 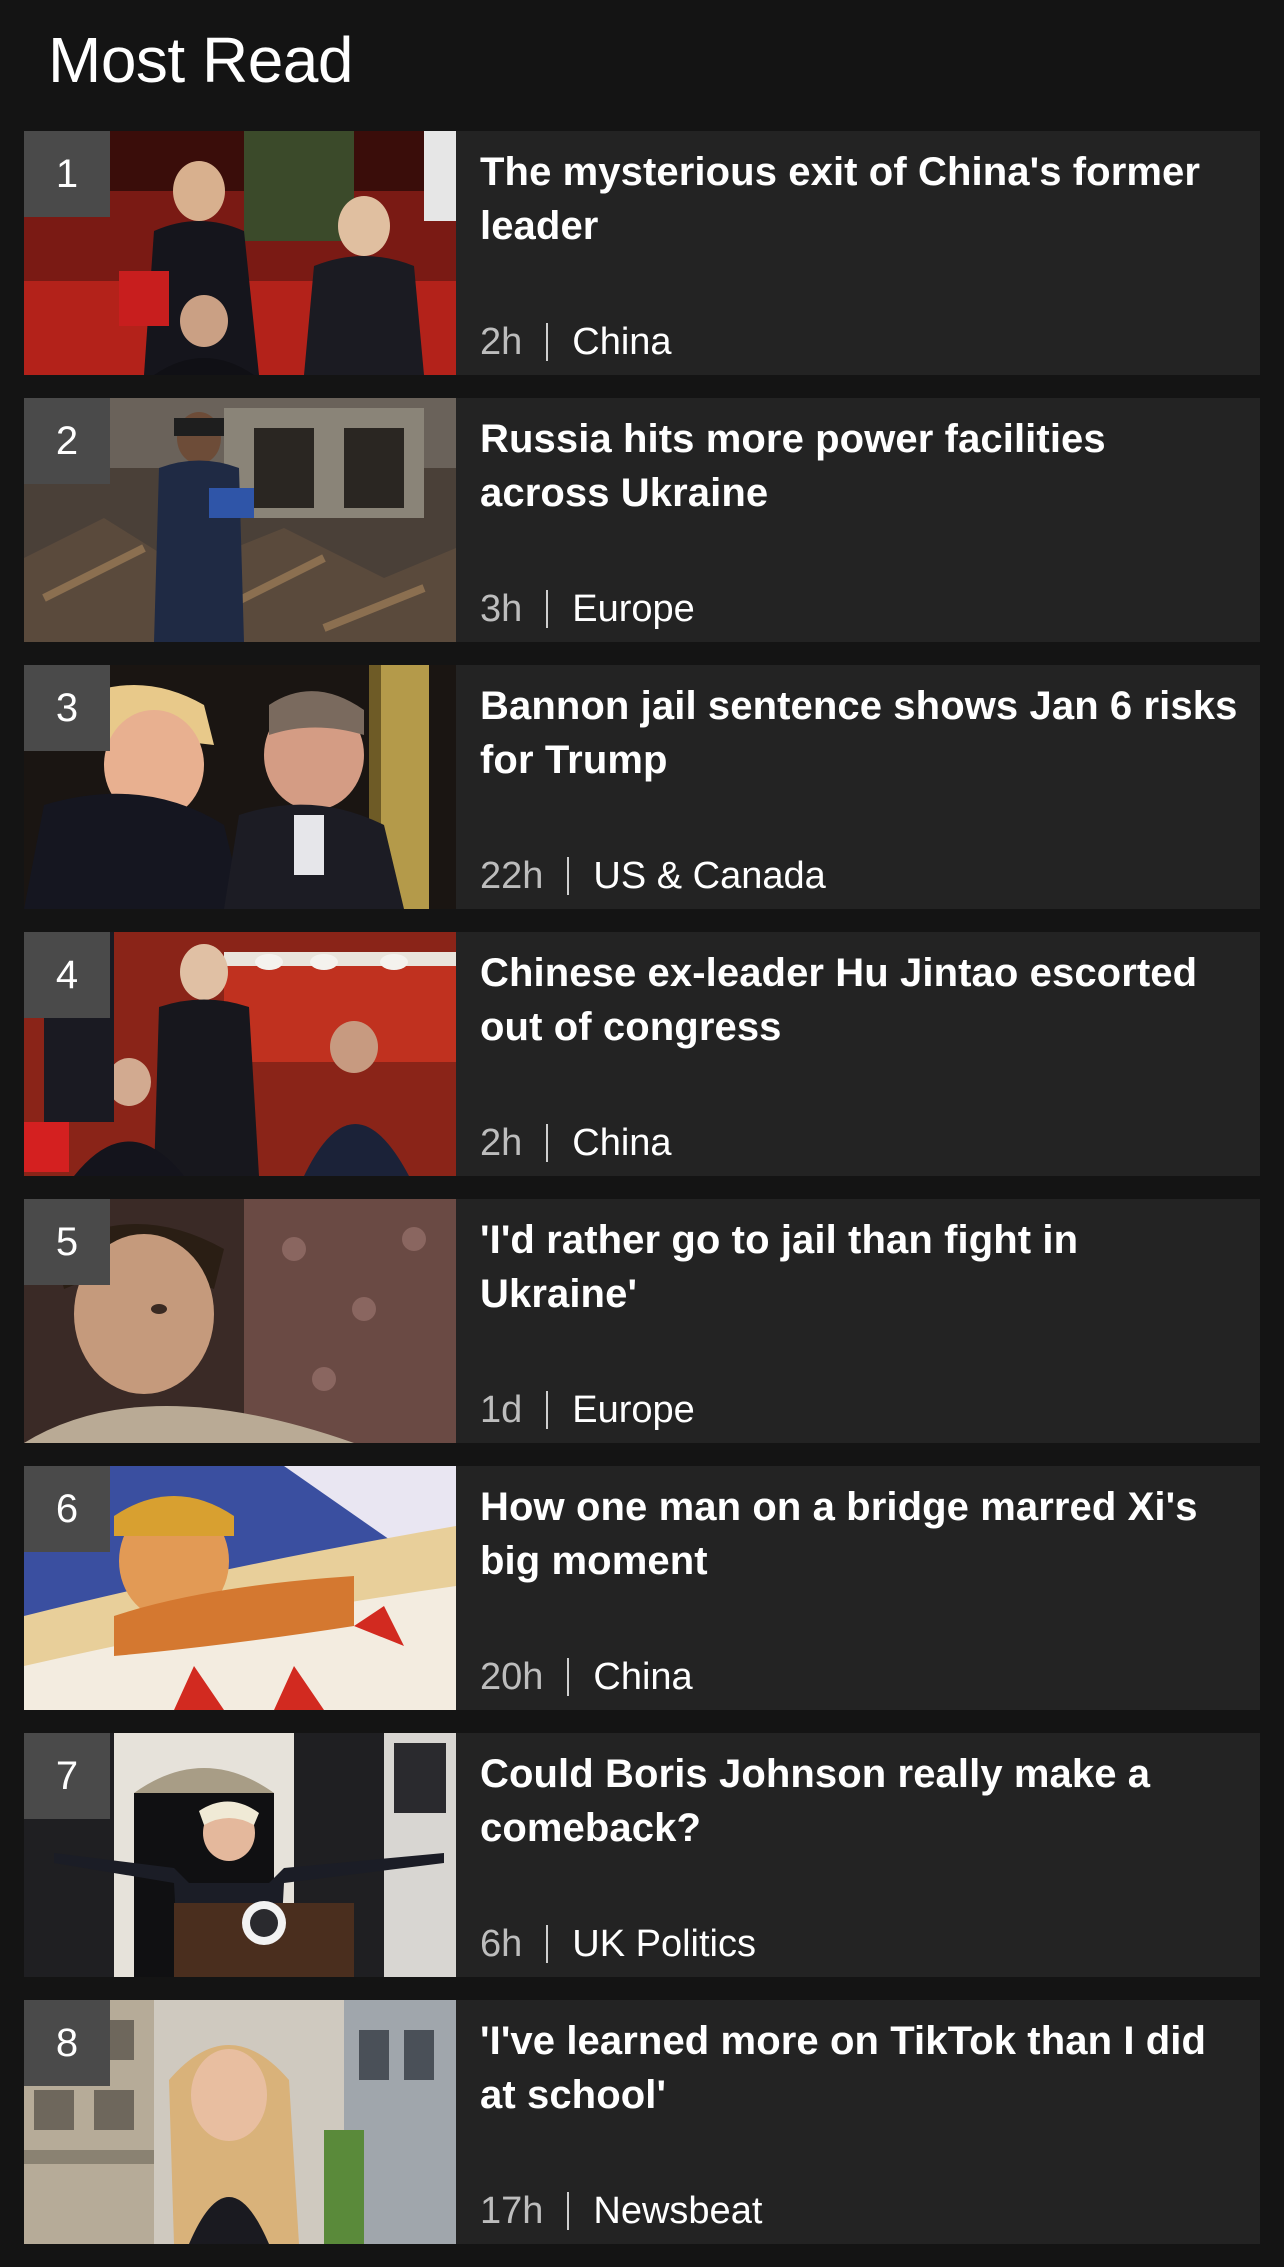 What do you see at coordinates (677, 2211) in the screenshot?
I see `article-topic-link: Newsbeat` at bounding box center [677, 2211].